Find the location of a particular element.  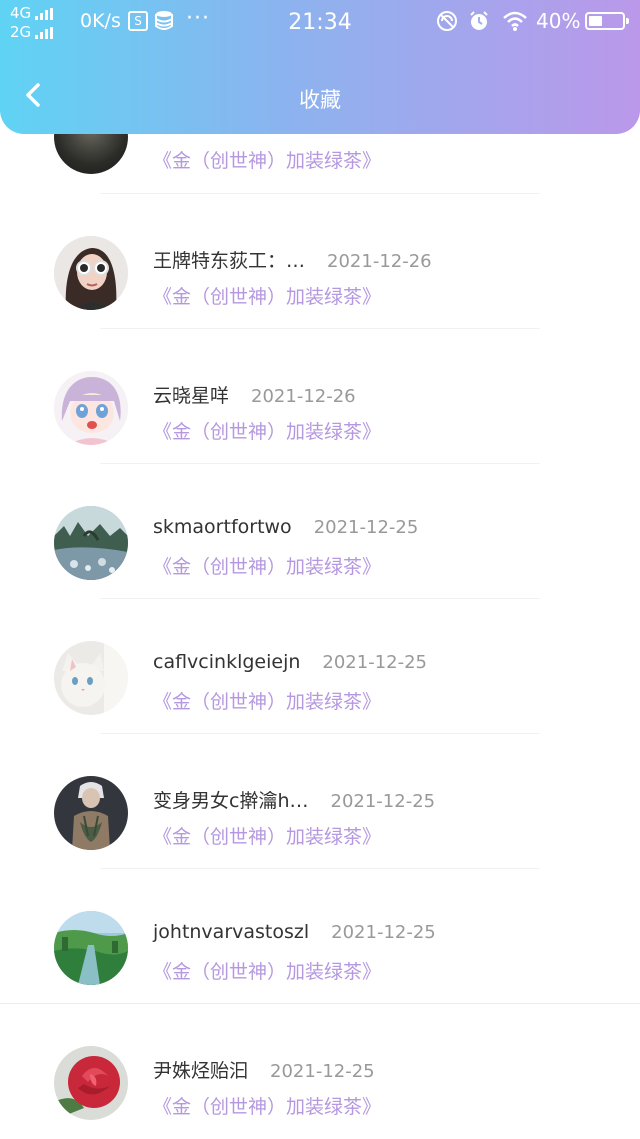

list-item: 云晓星咩 2021-12-26 《金（创世神）加装绿茶》 is located at coordinates (320, 396).